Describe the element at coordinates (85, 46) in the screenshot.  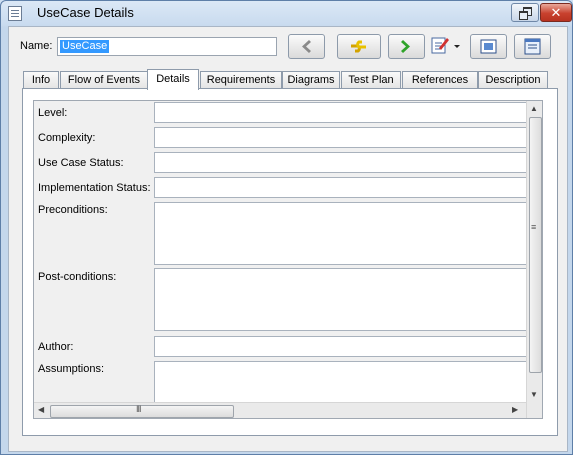
I see `name-value: UseCase` at that location.